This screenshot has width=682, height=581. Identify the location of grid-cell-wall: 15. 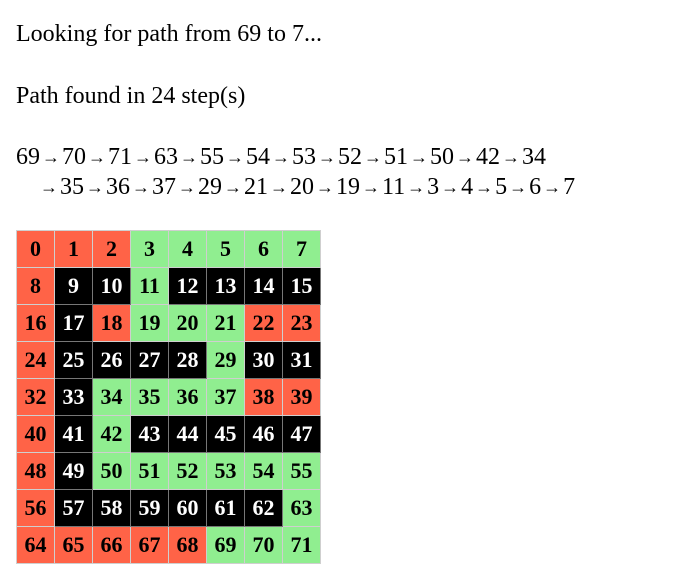
(301, 286).